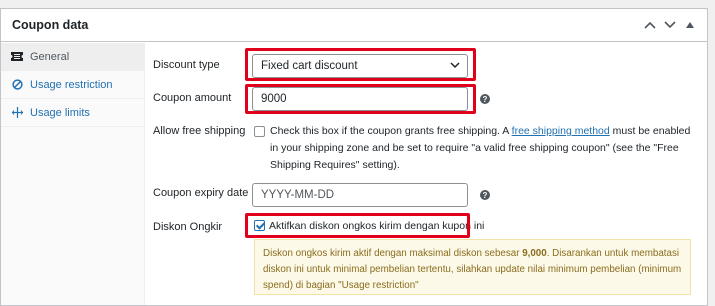 Image resolution: width=715 pixels, height=306 pixels. What do you see at coordinates (186, 65) in the screenshot?
I see `discount-type-label: Discount type` at bounding box center [186, 65].